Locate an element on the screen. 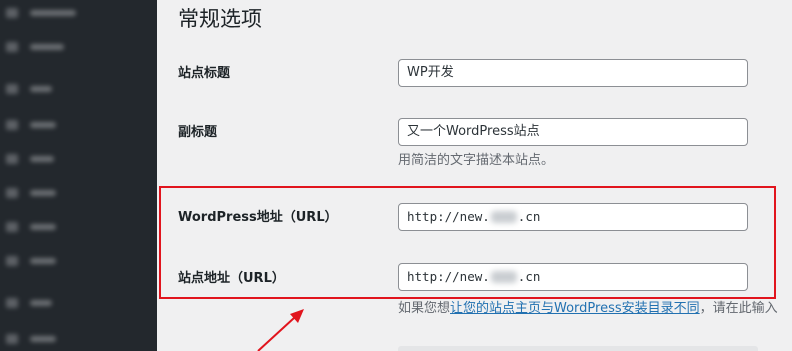  media-icon is located at coordinates (12, 125).